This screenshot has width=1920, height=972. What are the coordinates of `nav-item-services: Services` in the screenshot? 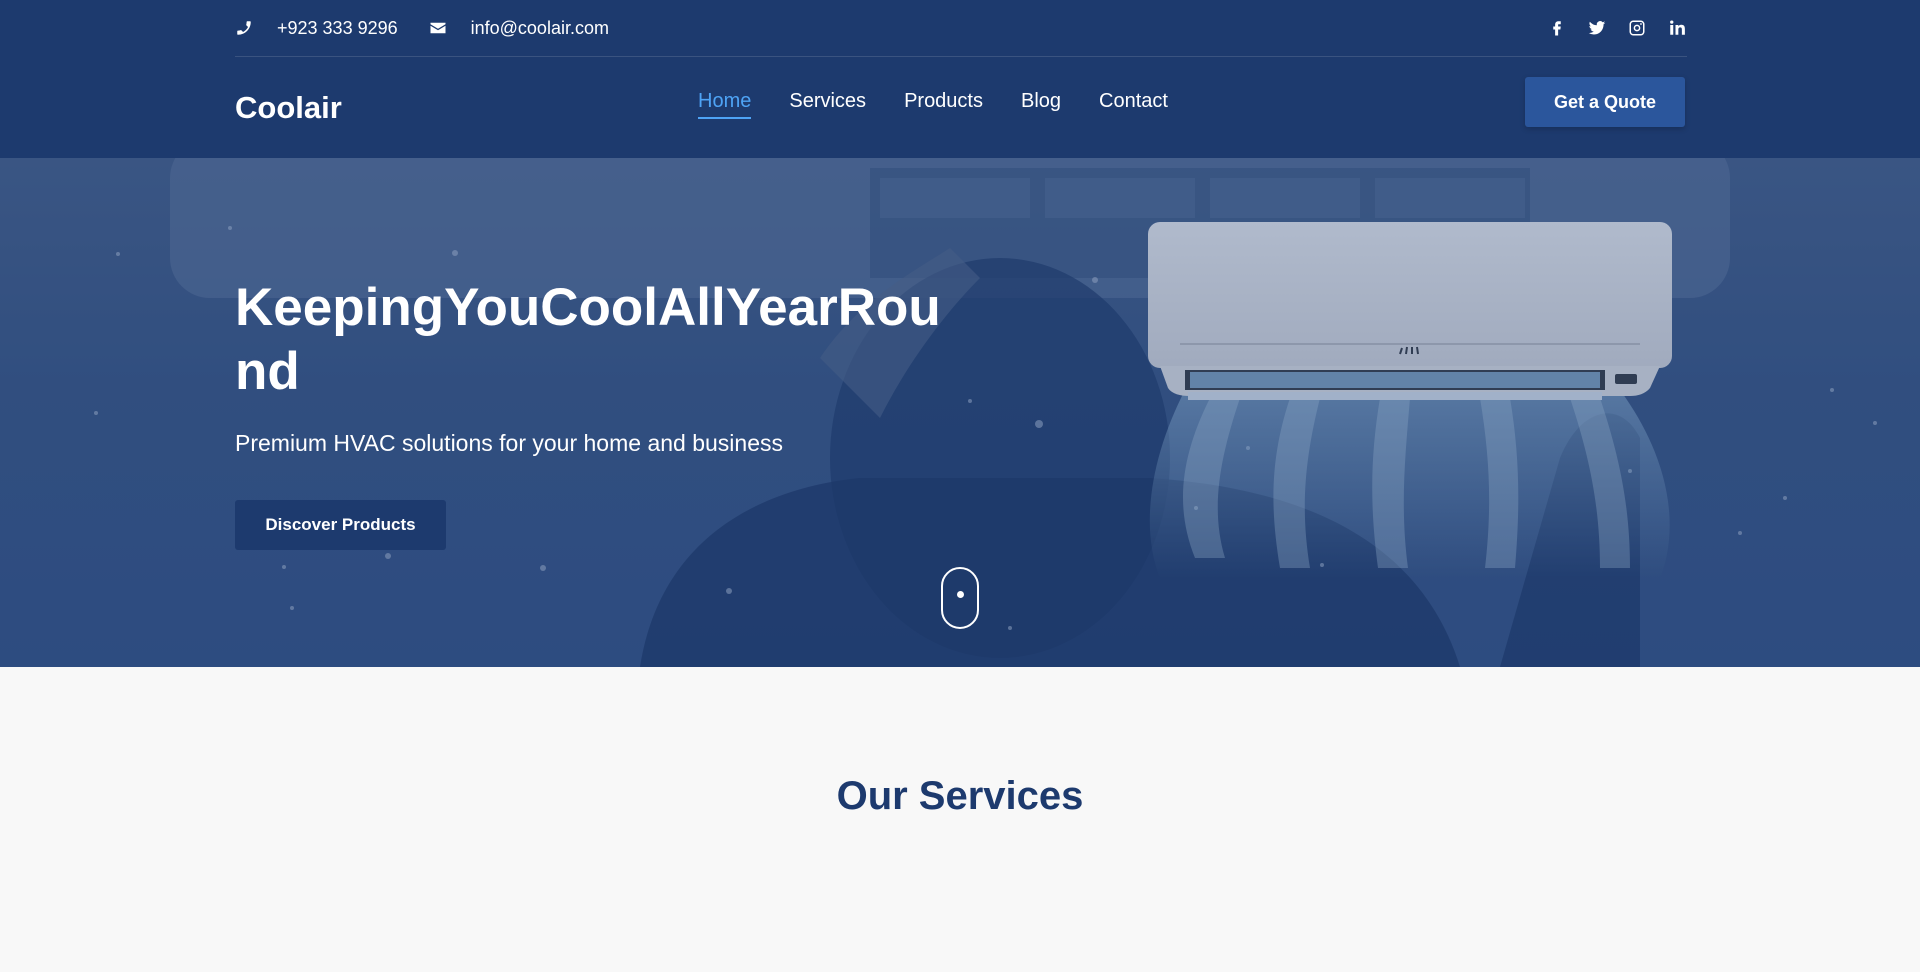 It's located at (827, 104).